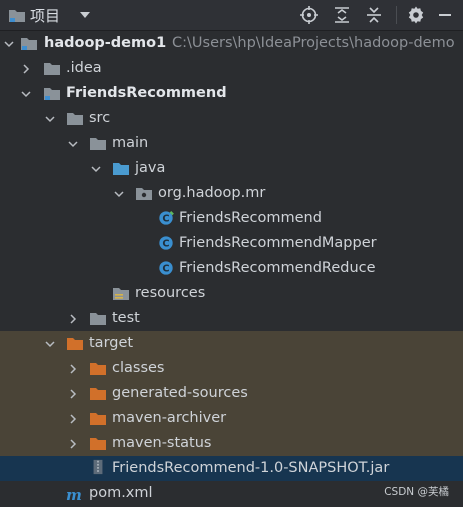 The width and height of the screenshot is (463, 507). I want to click on tree-item-label: maven-archiver, so click(169, 418).